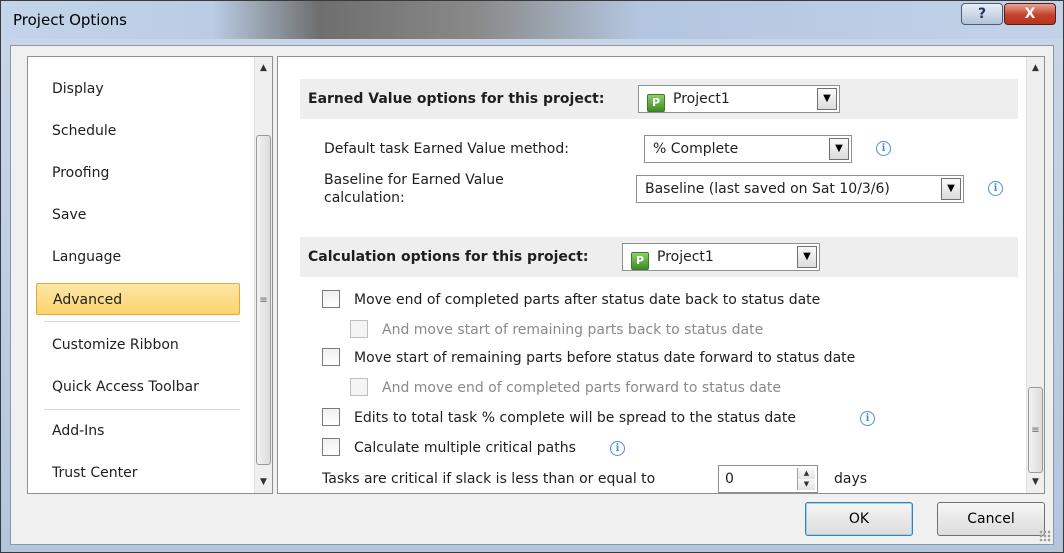 This screenshot has width=1064, height=553. I want to click on earned-value-method-value: % Complete, so click(696, 149).